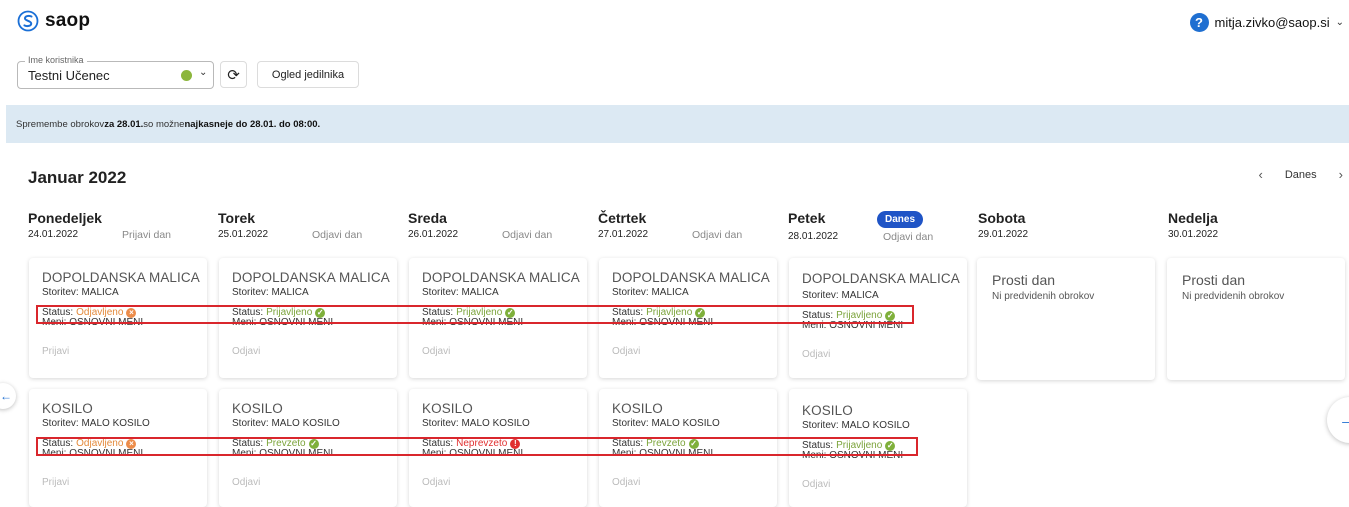  Describe the element at coordinates (77, 177) in the screenshot. I see `month-title: Januar 2022` at that location.